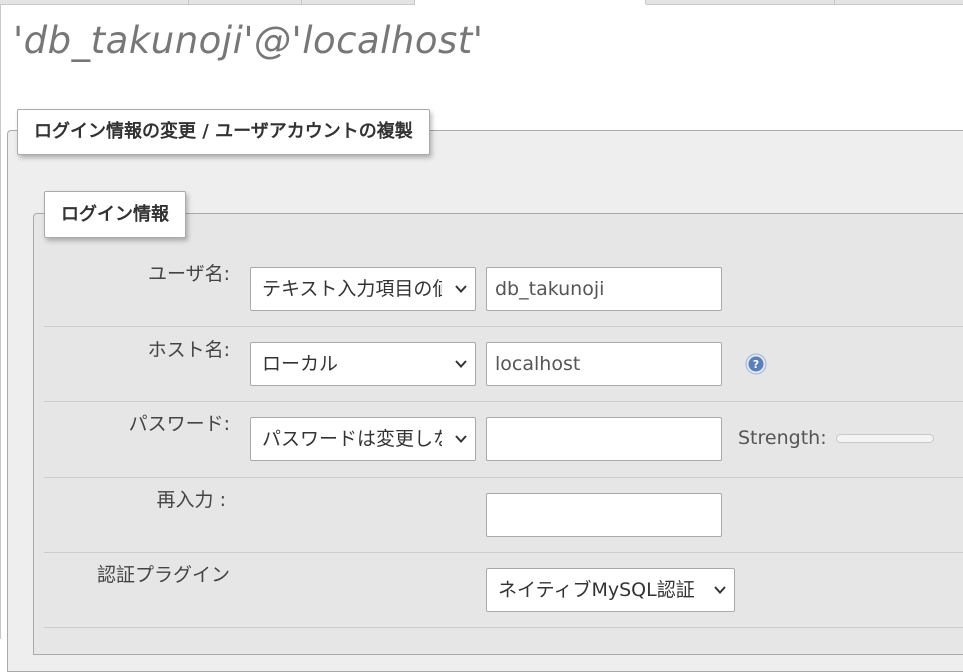 Image resolution: width=963 pixels, height=672 pixels. I want to click on strength-label: Strength:, so click(782, 438).